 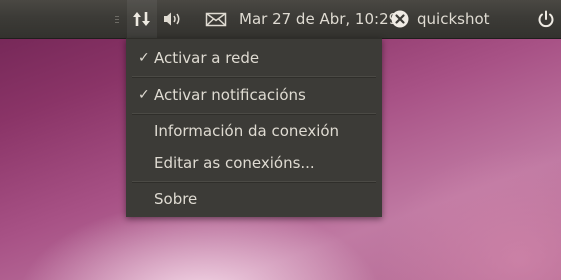 What do you see at coordinates (118, 19) in the screenshot?
I see `panel-handle-icon` at bounding box center [118, 19].